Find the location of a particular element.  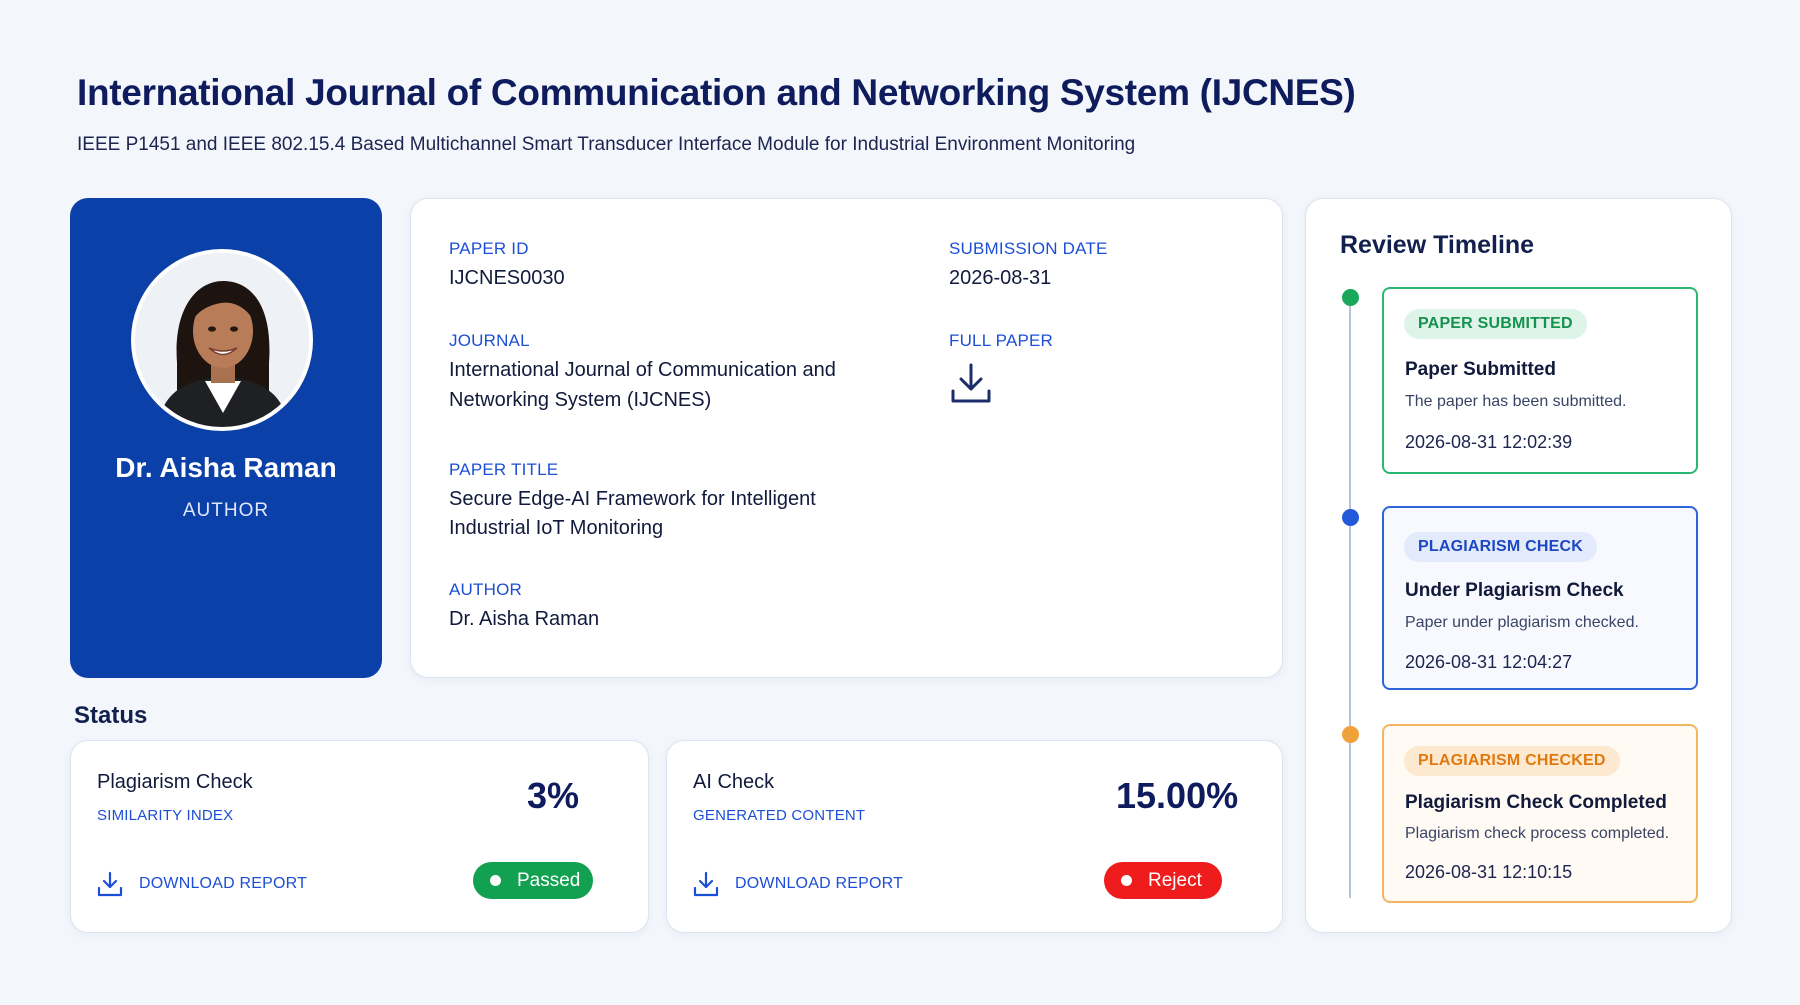

timeline-line is located at coordinates (1350, 597).